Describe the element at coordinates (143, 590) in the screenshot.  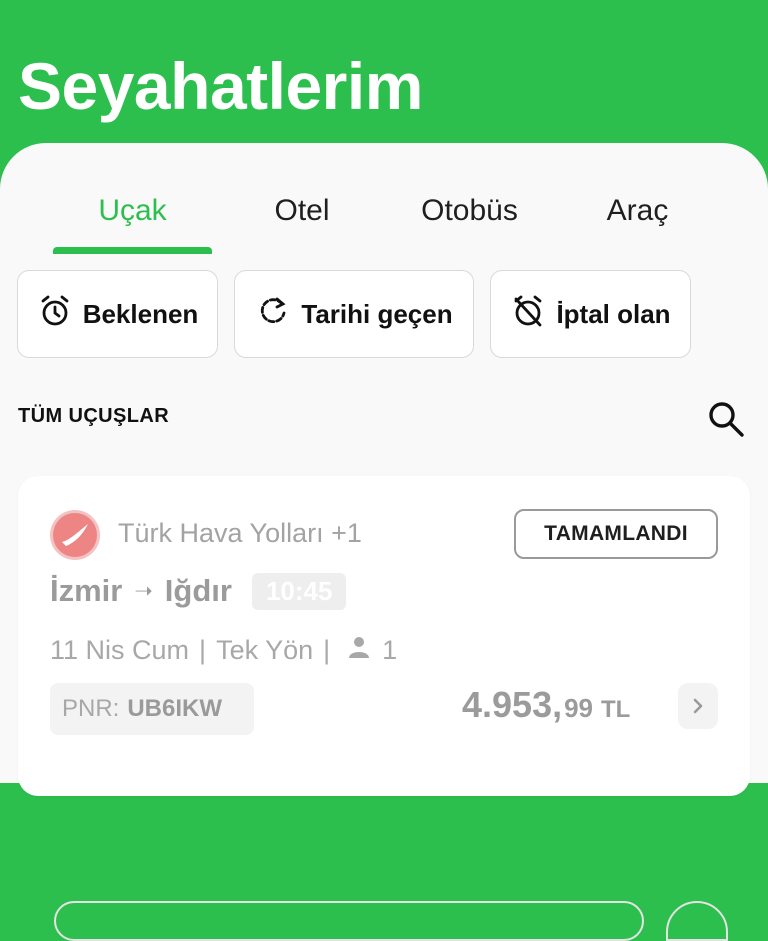
I see `arrow-right-icon: ➝` at that location.